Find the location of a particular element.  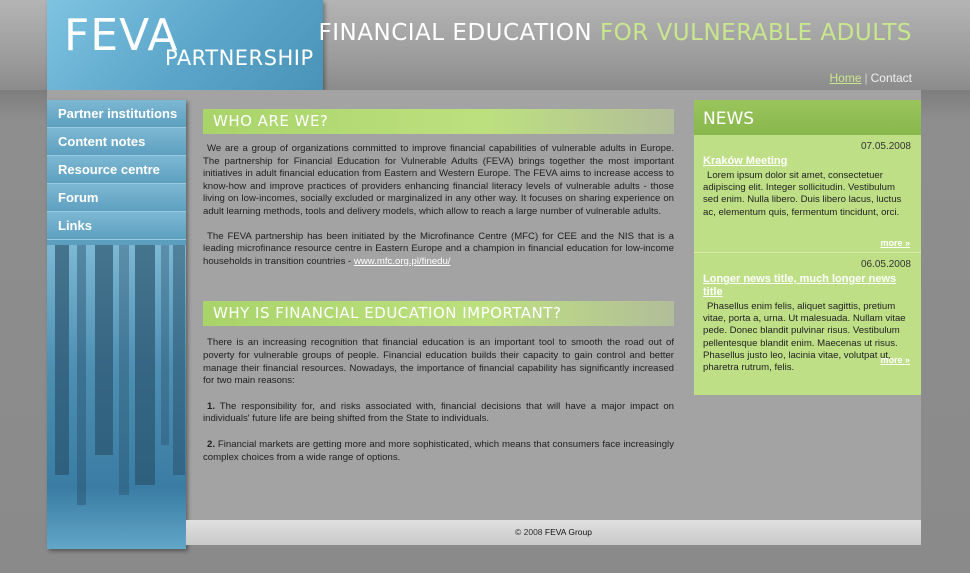

news-heading: NEWS is located at coordinates (807, 117).